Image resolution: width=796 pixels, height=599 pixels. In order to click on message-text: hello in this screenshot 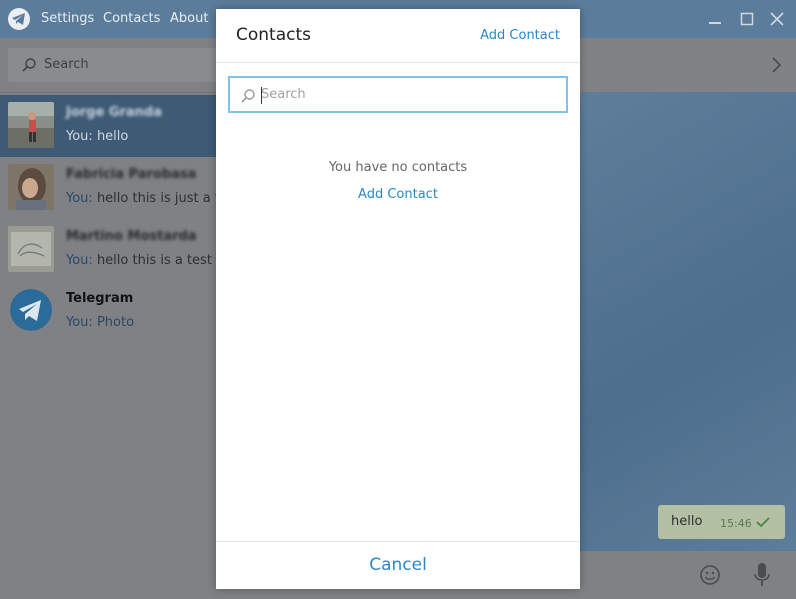, I will do `click(687, 521)`.